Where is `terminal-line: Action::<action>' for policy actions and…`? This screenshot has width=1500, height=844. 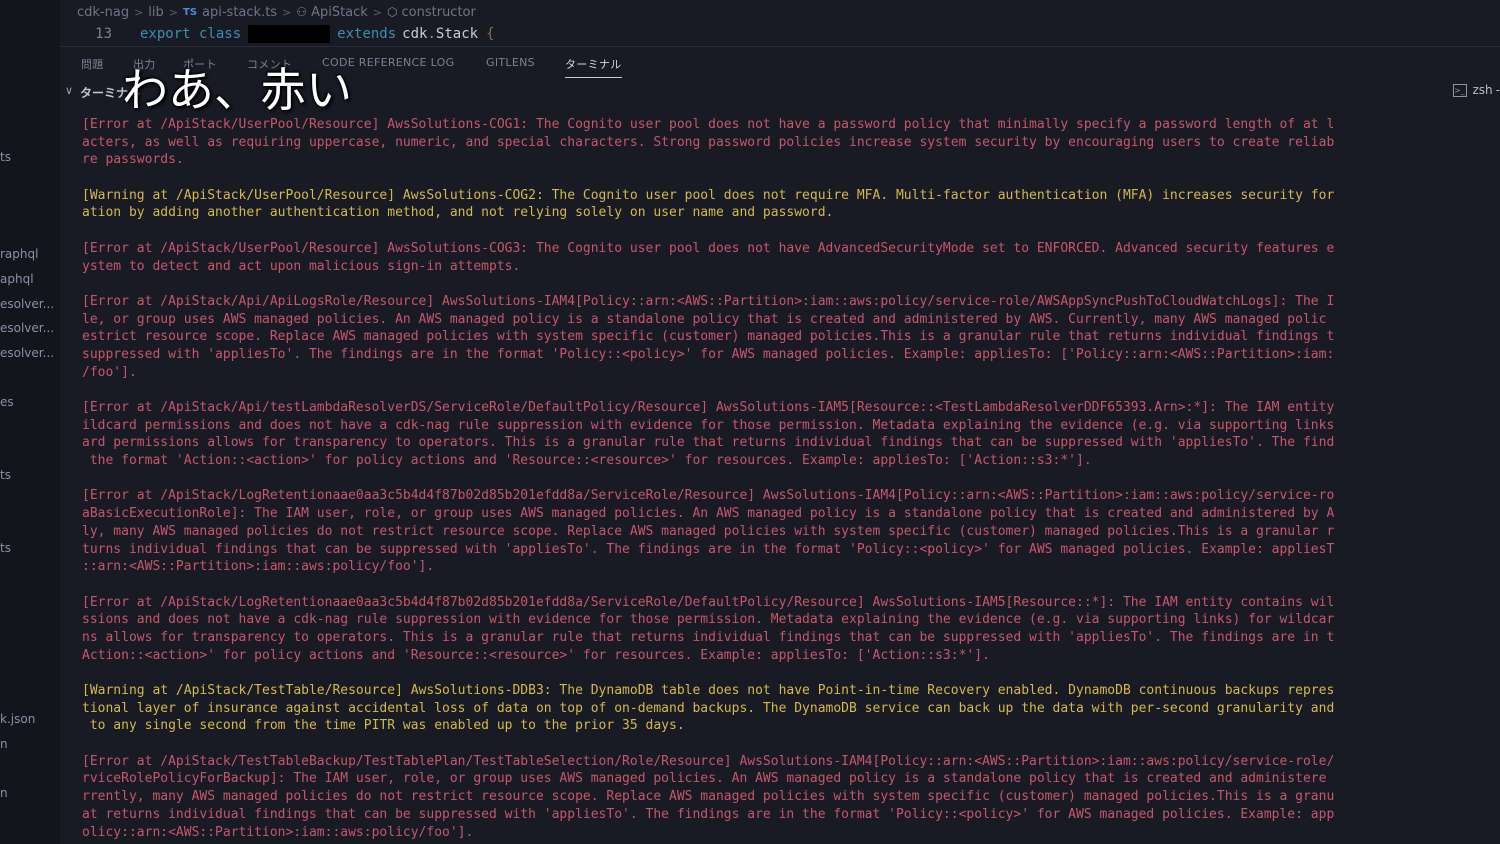
terminal-line: Action::<action>' for policy actions and… is located at coordinates (536, 655).